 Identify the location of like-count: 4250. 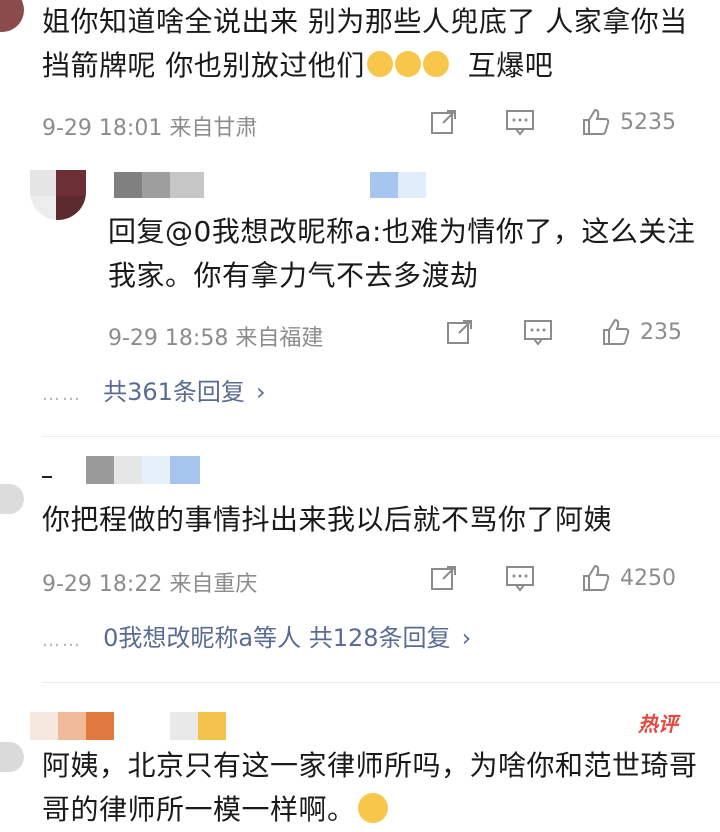
(648, 578).